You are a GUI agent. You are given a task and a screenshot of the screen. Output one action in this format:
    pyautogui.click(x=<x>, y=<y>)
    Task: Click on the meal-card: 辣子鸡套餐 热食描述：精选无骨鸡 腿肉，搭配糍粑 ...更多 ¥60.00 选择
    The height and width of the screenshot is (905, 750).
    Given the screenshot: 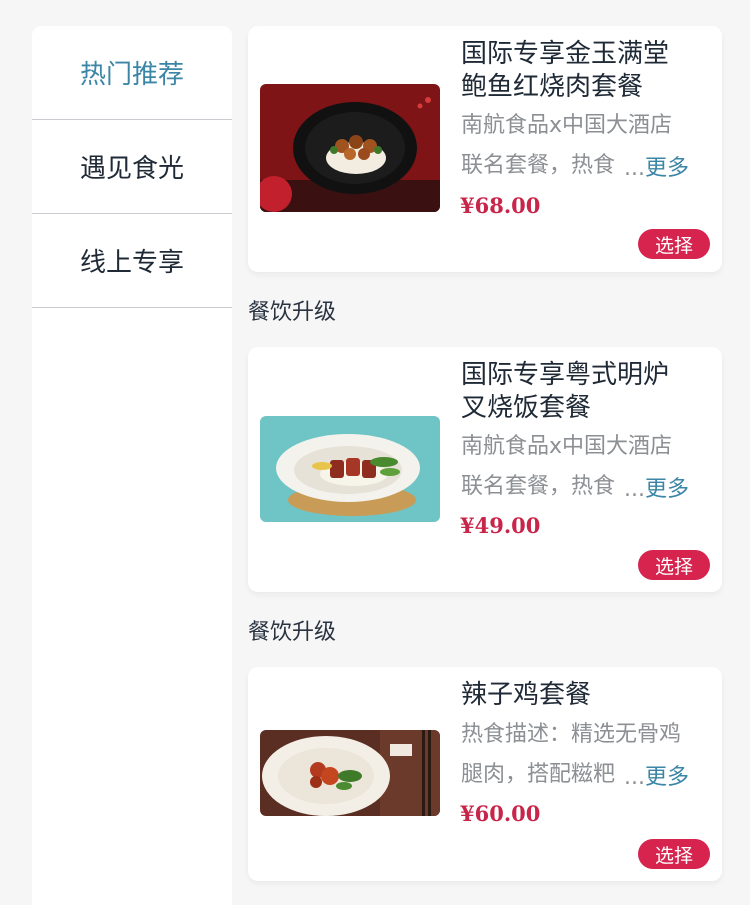 What is the action you would take?
    pyautogui.click(x=485, y=774)
    